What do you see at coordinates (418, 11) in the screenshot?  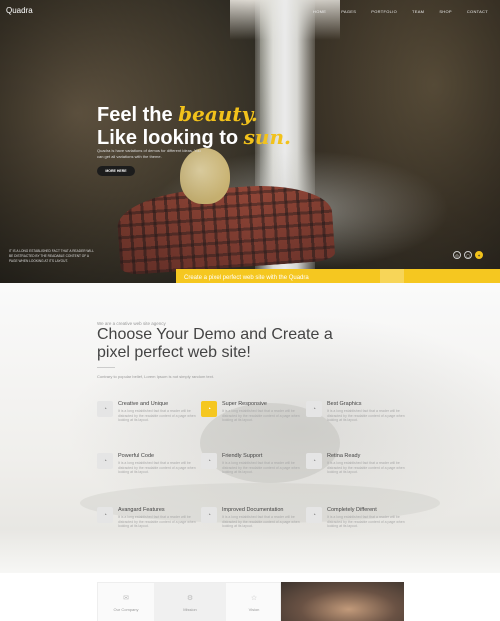 I see `nav-team: TEAM` at bounding box center [418, 11].